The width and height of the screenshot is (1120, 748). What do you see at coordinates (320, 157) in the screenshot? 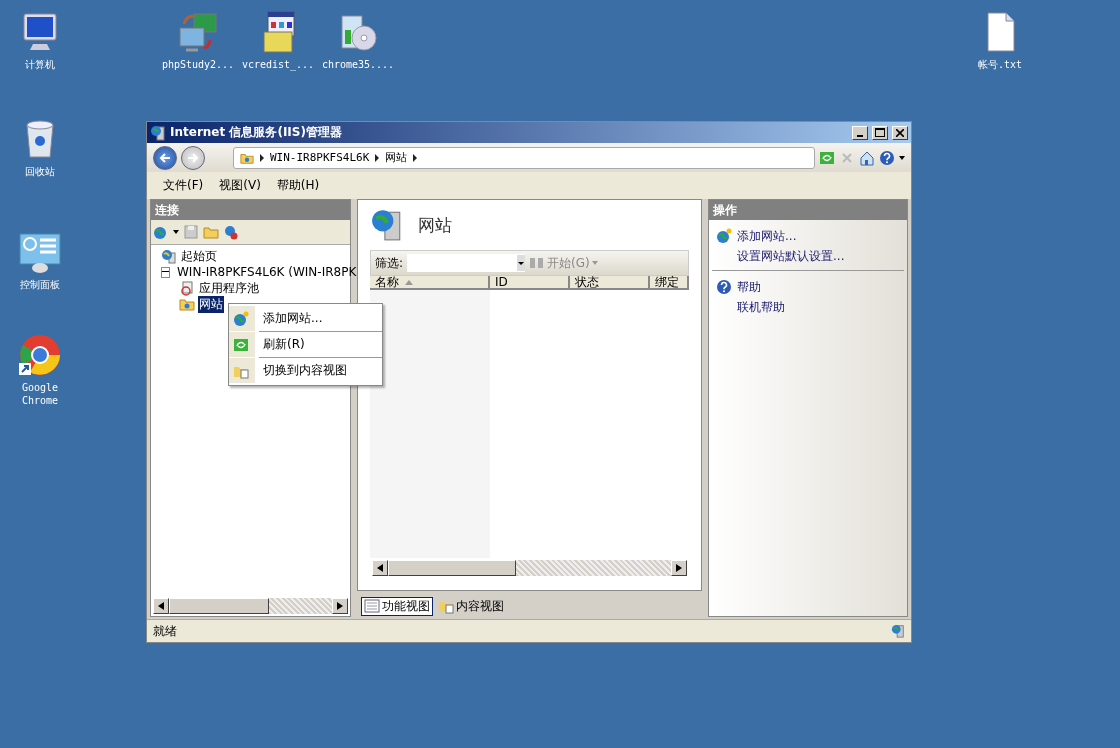
I see `breadcrumb: WIN-IR8PKFS4L6K` at bounding box center [320, 157].